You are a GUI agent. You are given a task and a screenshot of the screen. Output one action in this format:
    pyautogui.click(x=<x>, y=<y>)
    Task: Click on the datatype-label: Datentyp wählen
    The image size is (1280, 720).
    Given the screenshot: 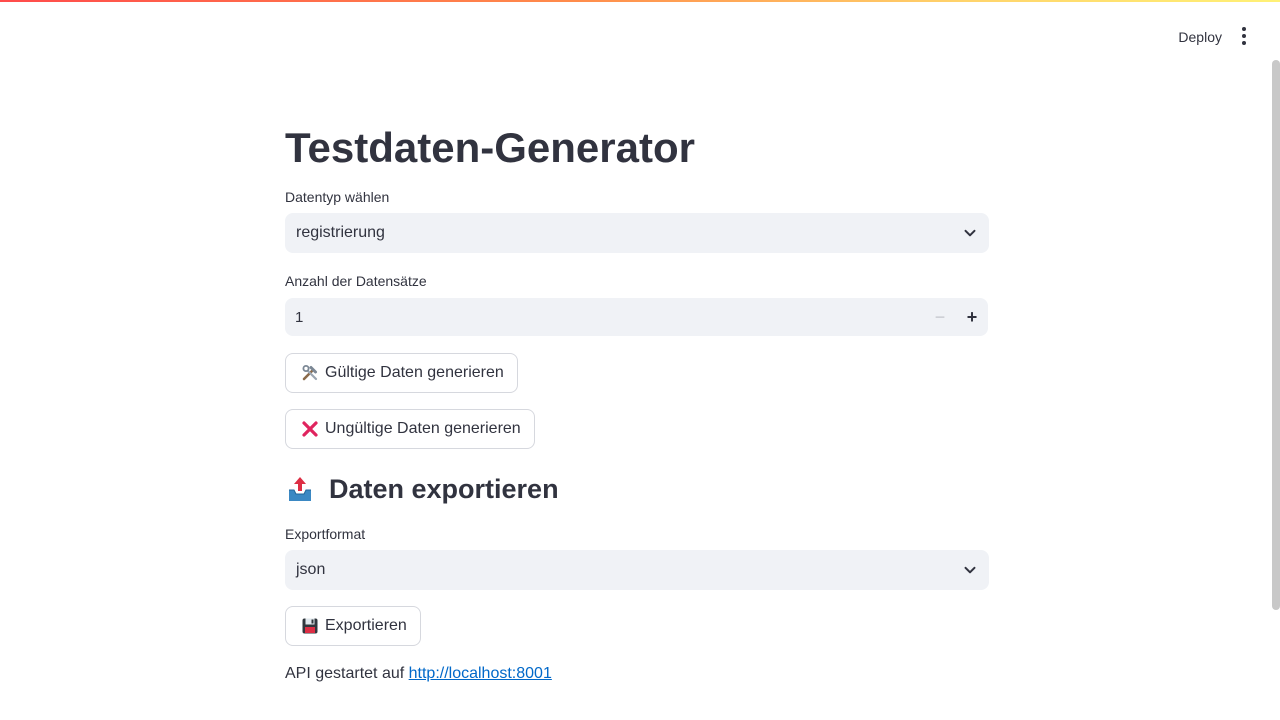 What is the action you would take?
    pyautogui.click(x=337, y=197)
    